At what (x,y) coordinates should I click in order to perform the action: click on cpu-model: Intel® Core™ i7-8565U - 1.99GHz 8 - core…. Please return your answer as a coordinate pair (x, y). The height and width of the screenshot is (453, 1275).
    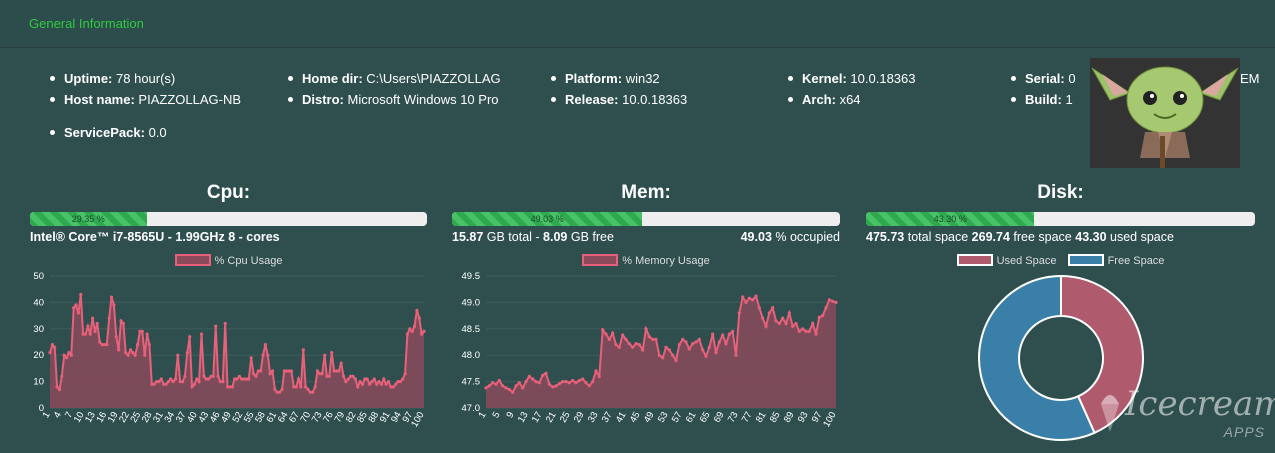
    Looking at the image, I should click on (155, 237).